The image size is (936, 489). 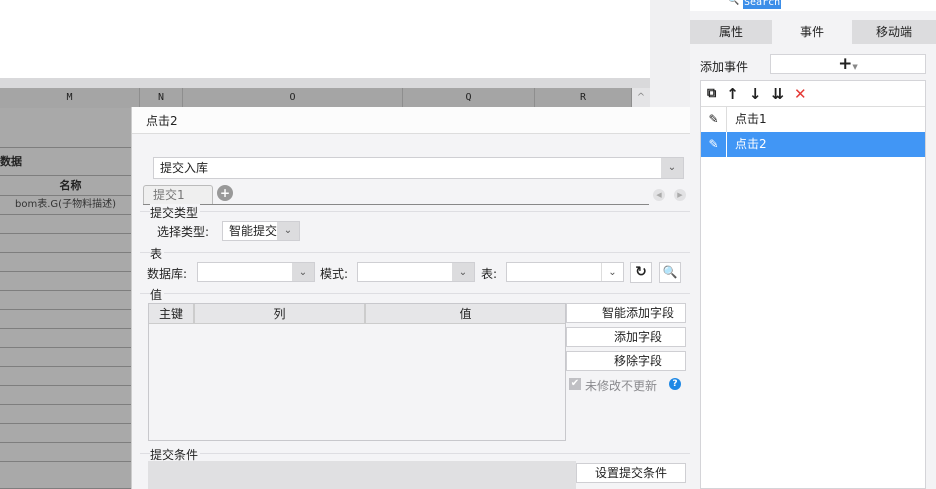 What do you see at coordinates (751, 119) in the screenshot?
I see `event-label: 点击1` at bounding box center [751, 119].